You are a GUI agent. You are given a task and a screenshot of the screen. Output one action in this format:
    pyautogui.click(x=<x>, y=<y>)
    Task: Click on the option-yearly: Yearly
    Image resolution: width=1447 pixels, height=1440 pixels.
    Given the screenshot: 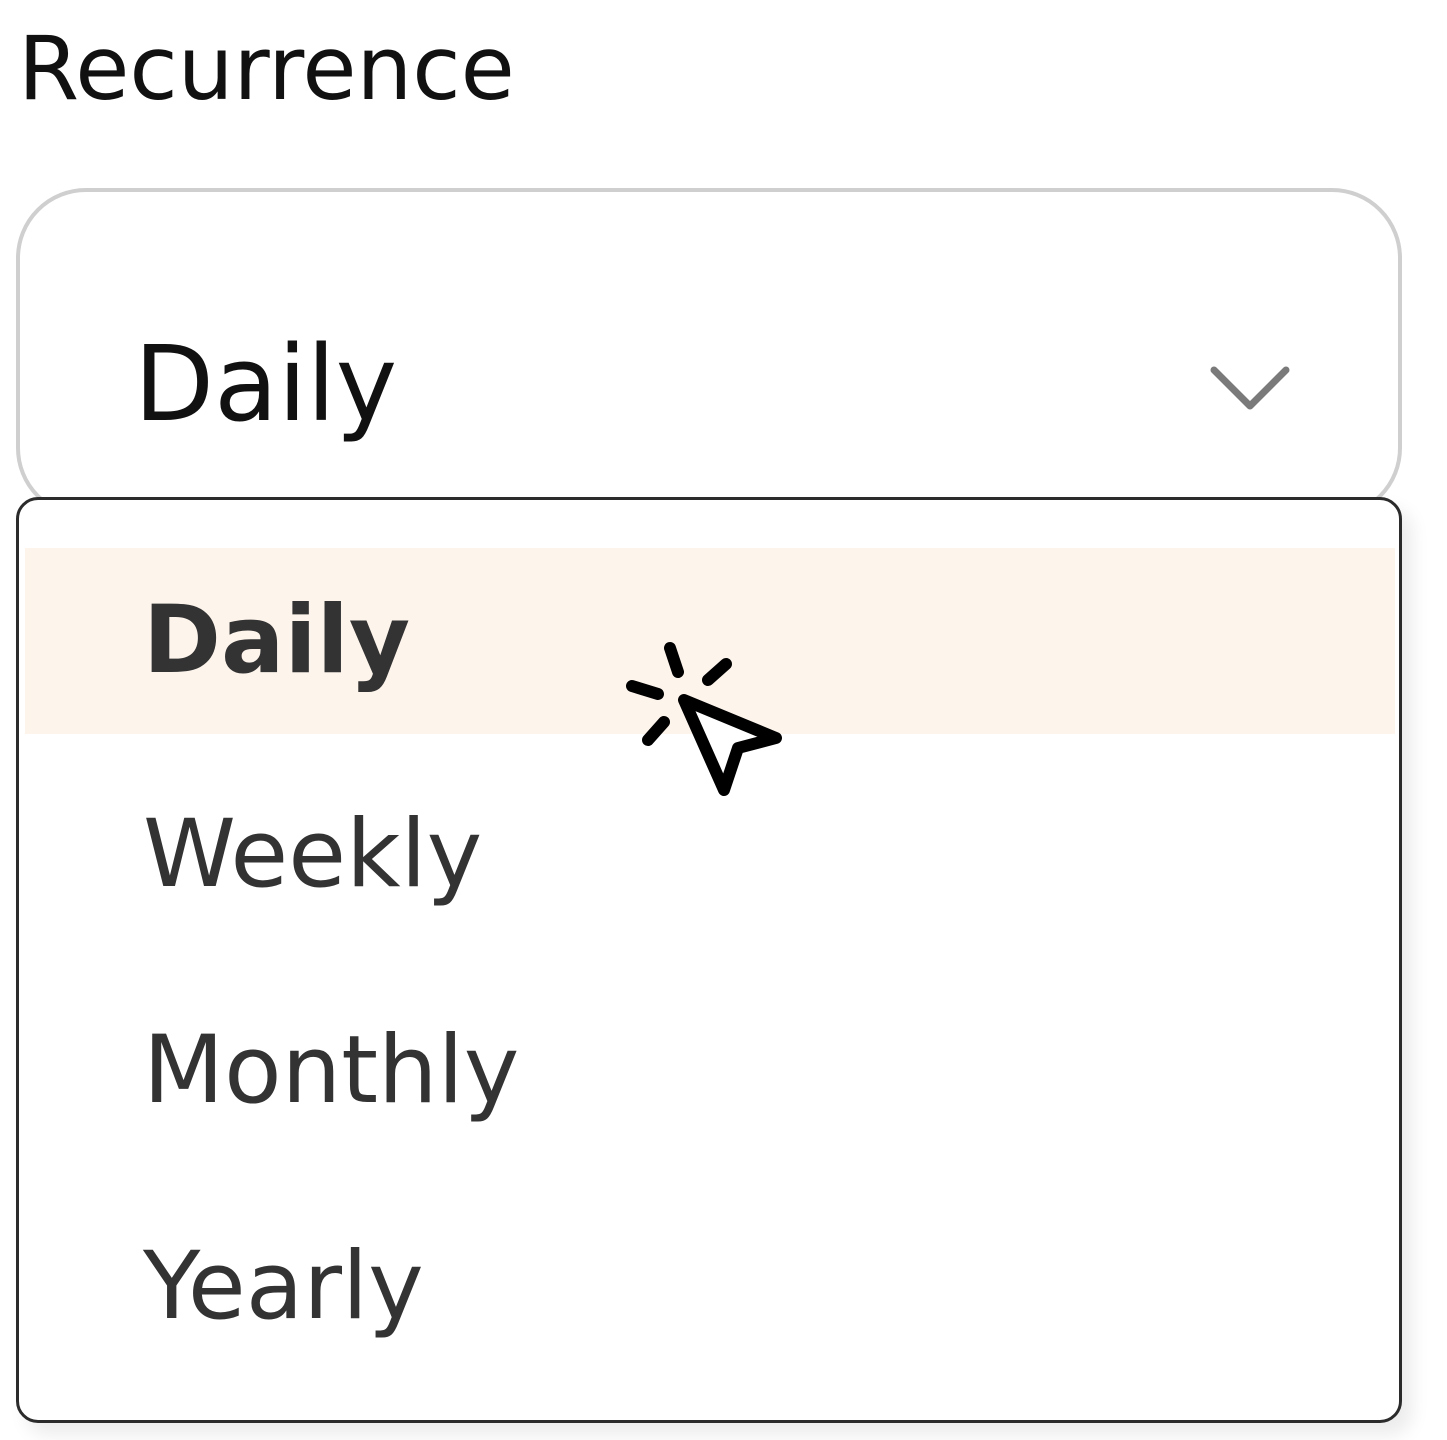 What is the action you would take?
    pyautogui.click(x=710, y=1287)
    